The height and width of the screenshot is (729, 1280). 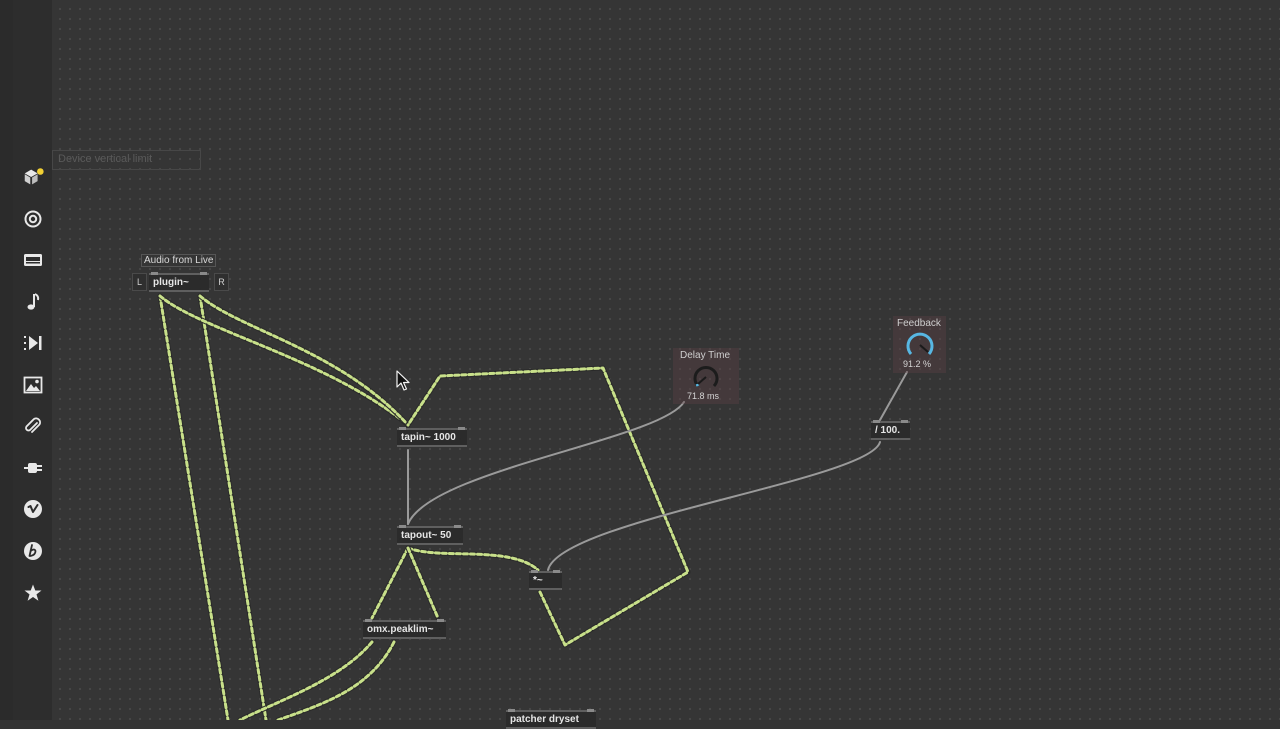 I want to click on feedback-label: Feedback, so click(x=919, y=323).